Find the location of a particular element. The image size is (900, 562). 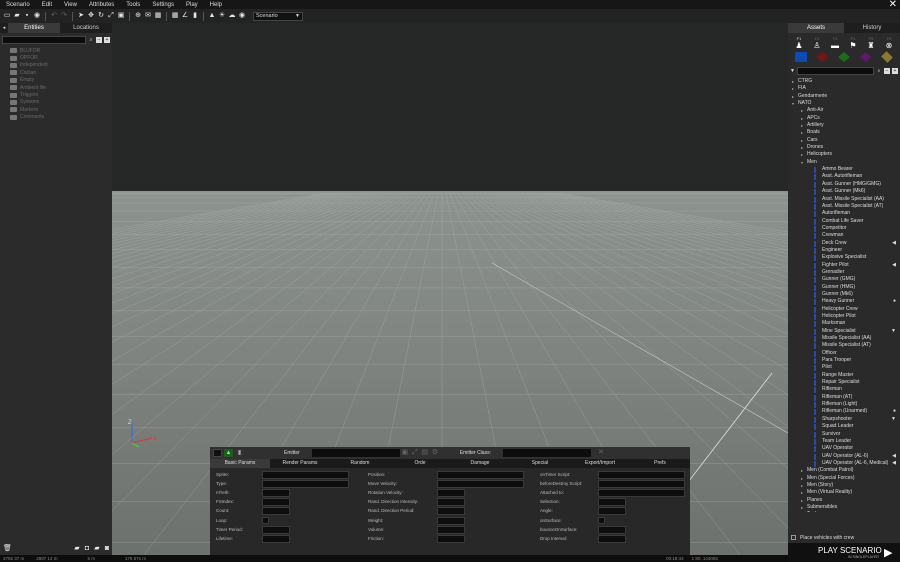

select-cursor-icon: ➤ is located at coordinates (81, 16).